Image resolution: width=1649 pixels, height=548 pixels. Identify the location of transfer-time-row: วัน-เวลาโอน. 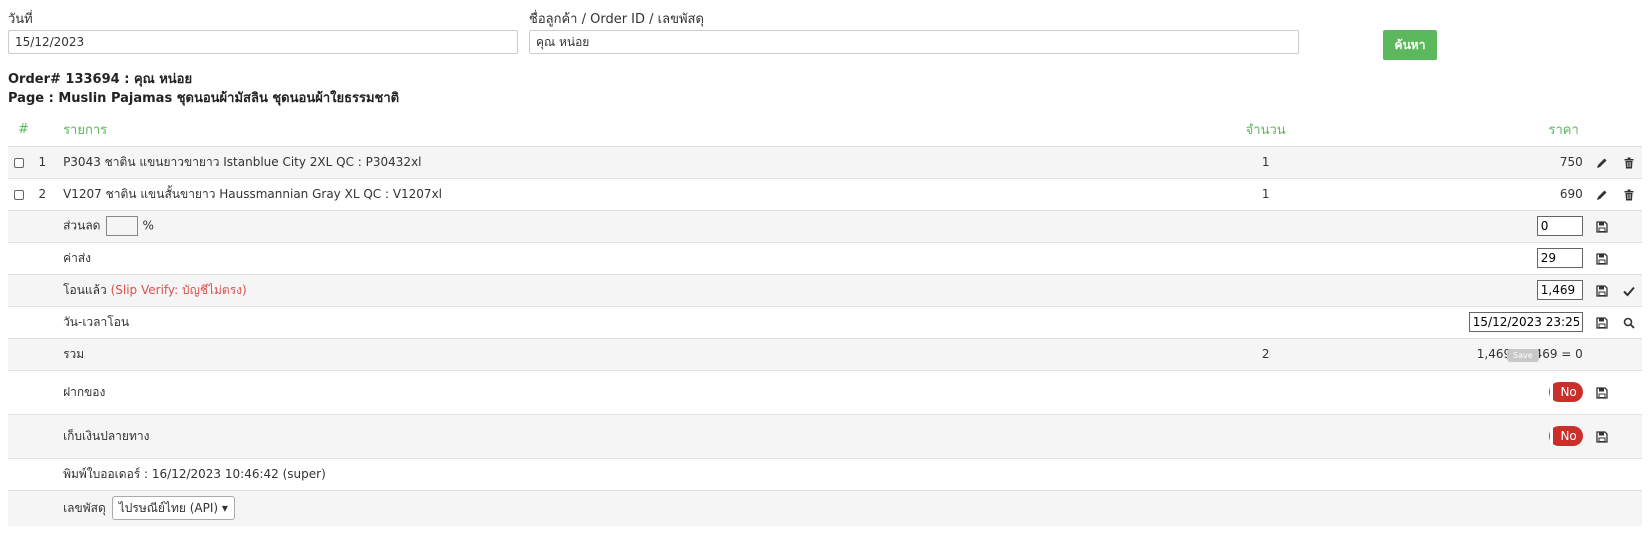
(825, 321).